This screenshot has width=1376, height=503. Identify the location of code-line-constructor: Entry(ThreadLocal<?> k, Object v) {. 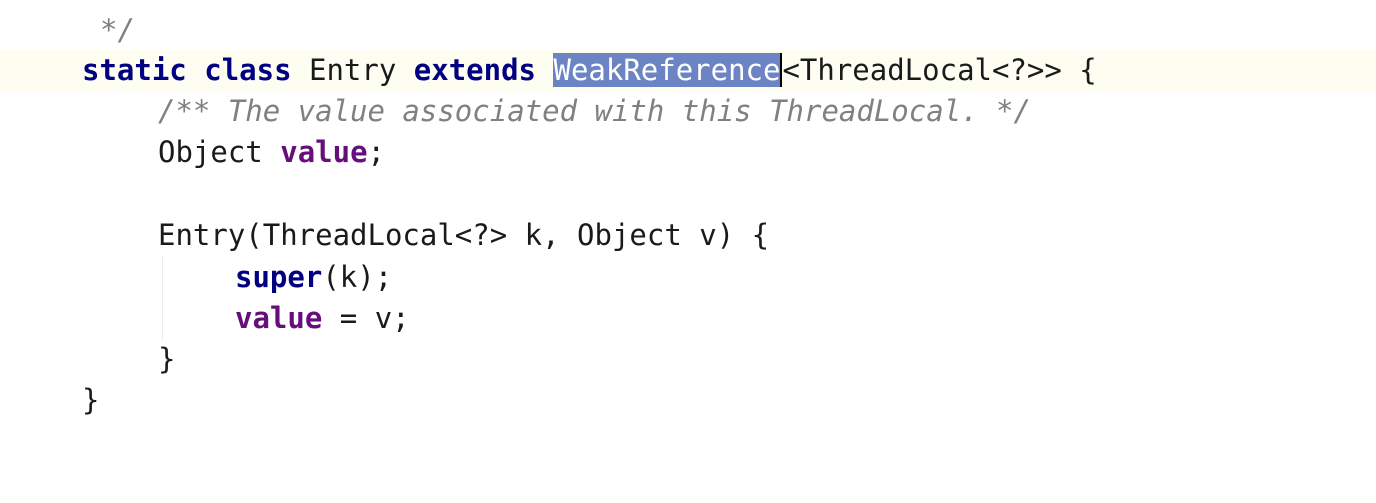
(688, 235).